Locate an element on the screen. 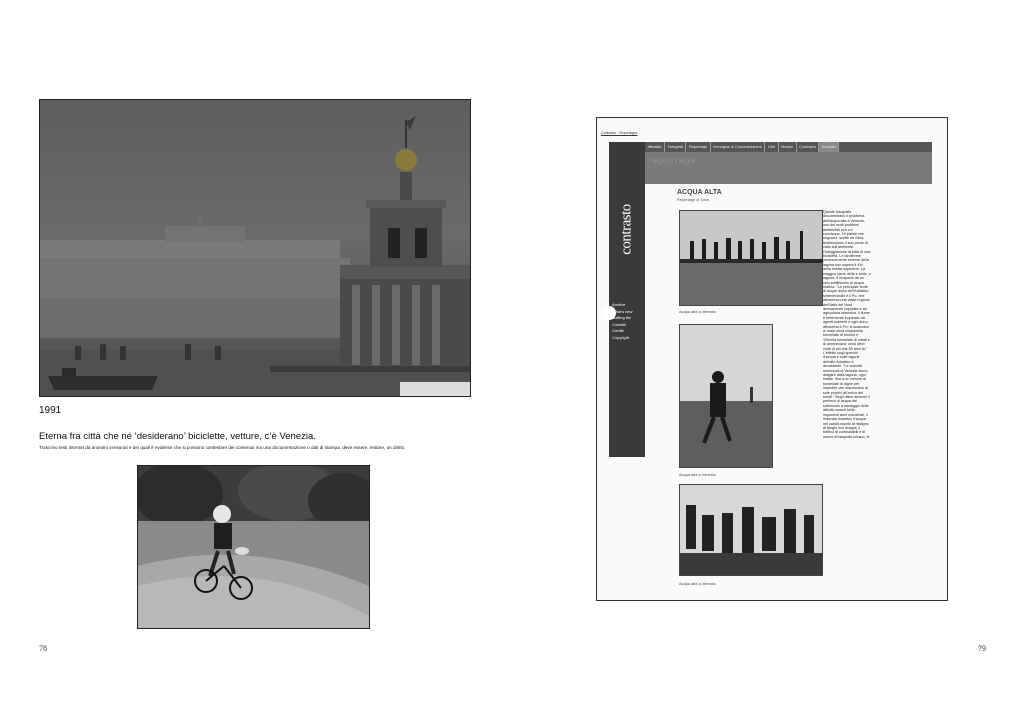  page-number-left: 78 is located at coordinates (43, 648).